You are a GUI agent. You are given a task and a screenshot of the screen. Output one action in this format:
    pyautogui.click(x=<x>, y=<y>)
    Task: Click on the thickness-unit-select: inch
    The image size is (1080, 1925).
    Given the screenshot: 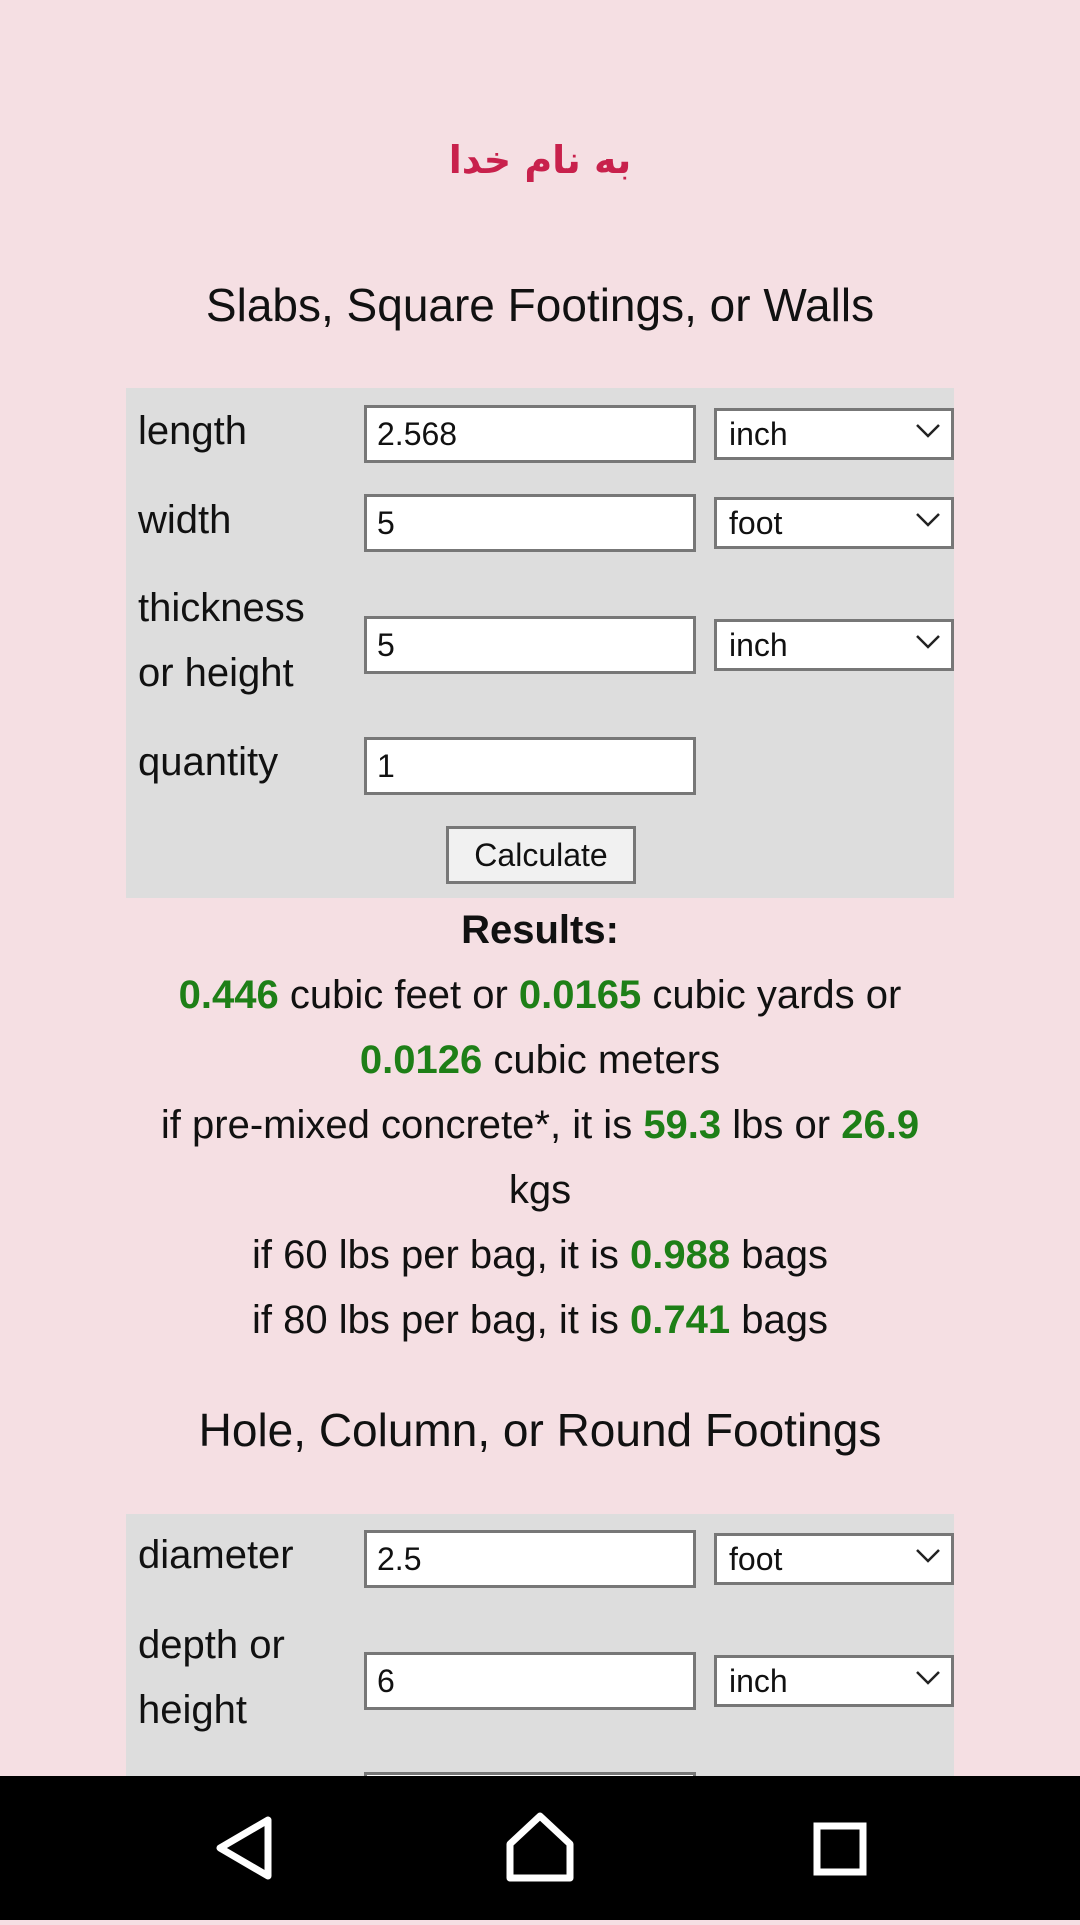 What is the action you would take?
    pyautogui.click(x=834, y=645)
    